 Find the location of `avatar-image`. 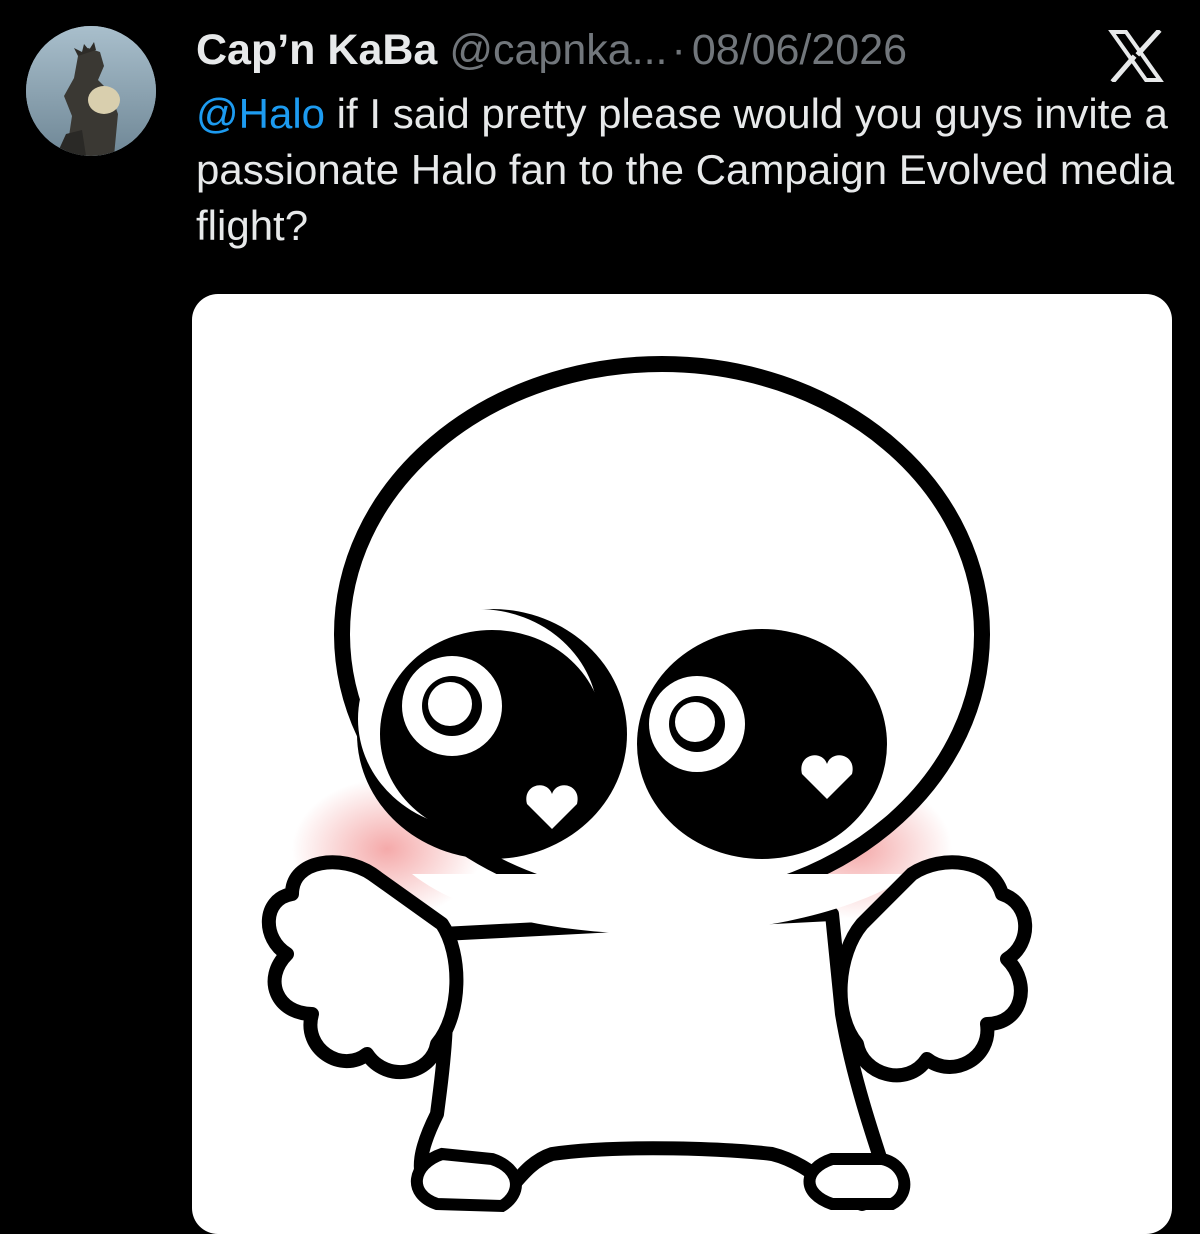

avatar-image is located at coordinates (91, 91).